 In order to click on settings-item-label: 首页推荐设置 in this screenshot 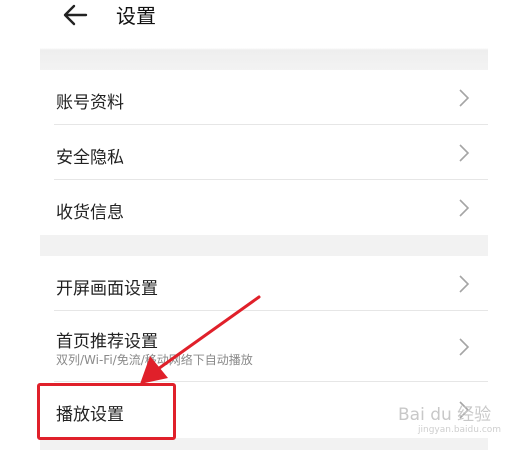, I will do `click(107, 342)`.